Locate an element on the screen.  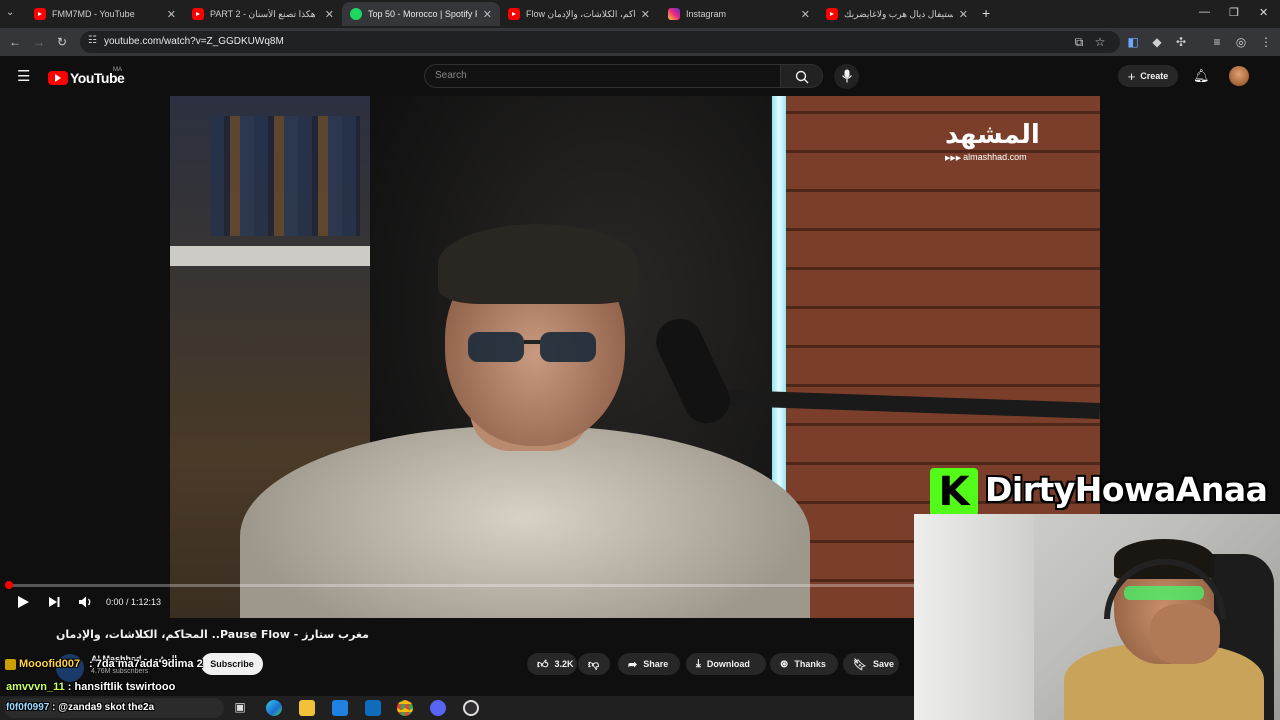
share-button: ➦ Share is located at coordinates (649, 664).